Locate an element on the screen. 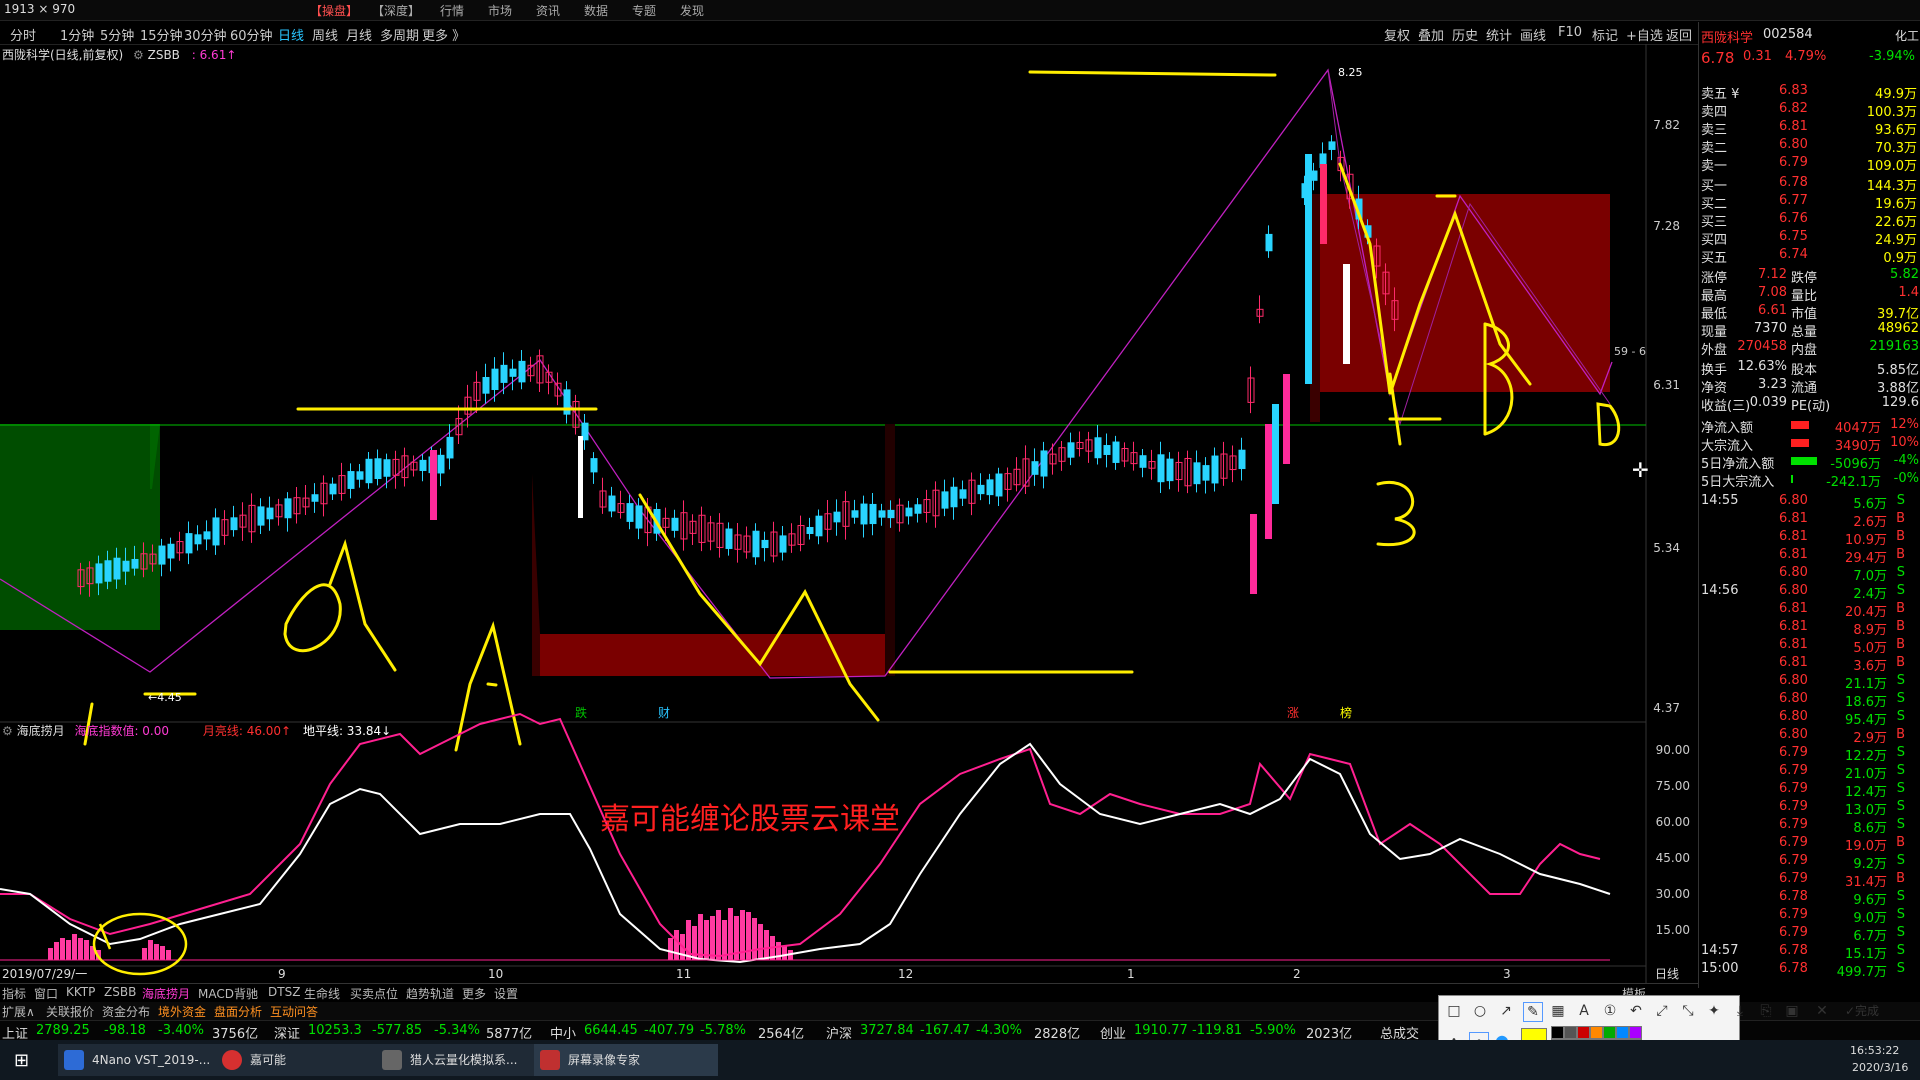 The height and width of the screenshot is (1080, 1920). arrow-icon: ↗ is located at coordinates (1506, 1011).